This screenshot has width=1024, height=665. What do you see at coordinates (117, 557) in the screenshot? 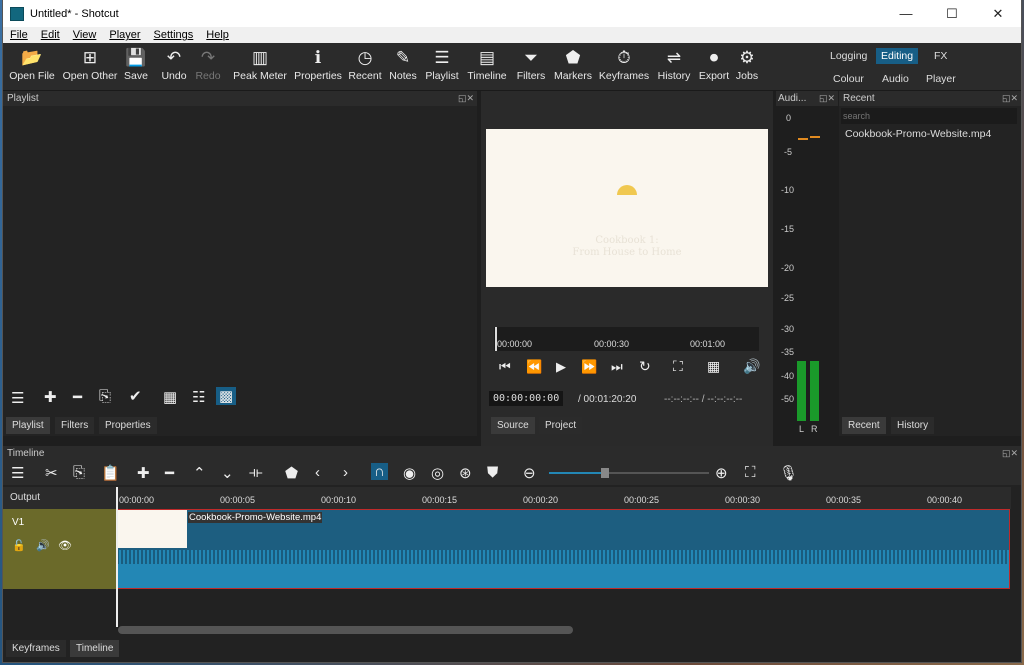
I see `timeline-playhead` at bounding box center [117, 557].